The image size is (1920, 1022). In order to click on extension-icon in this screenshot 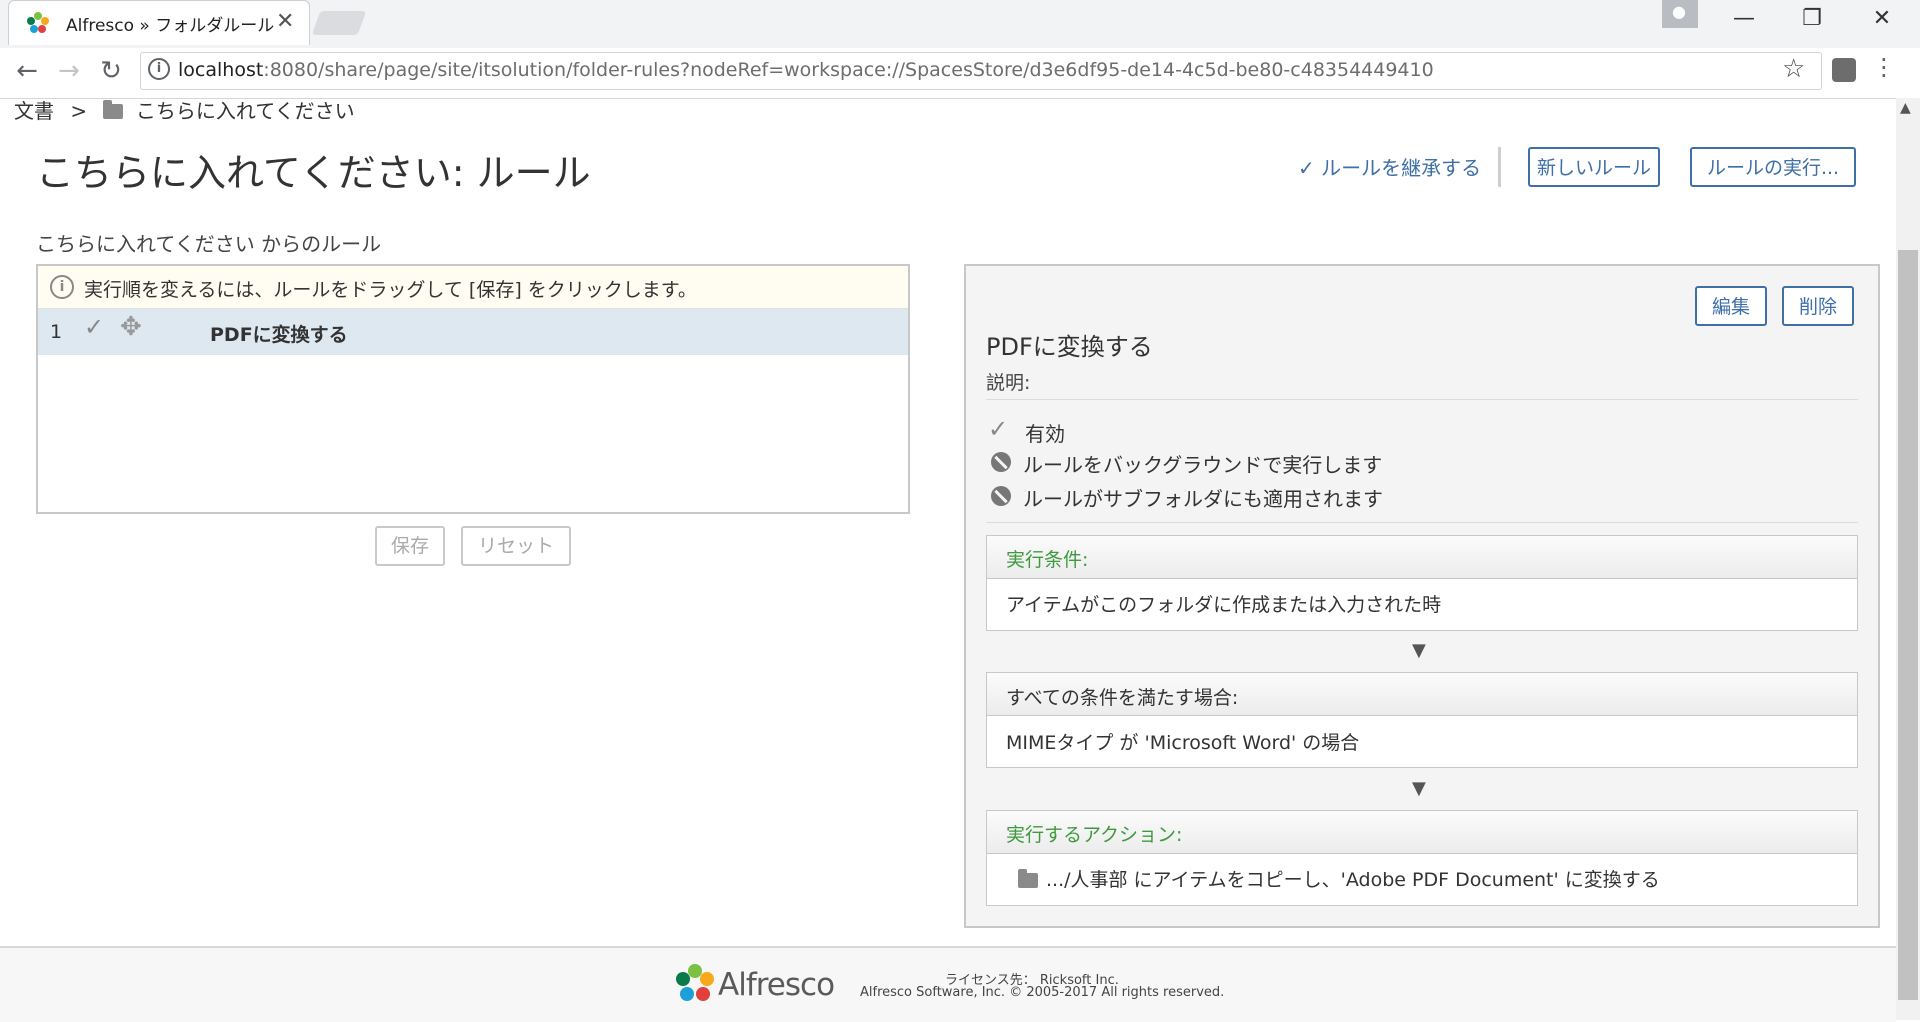, I will do `click(1844, 70)`.